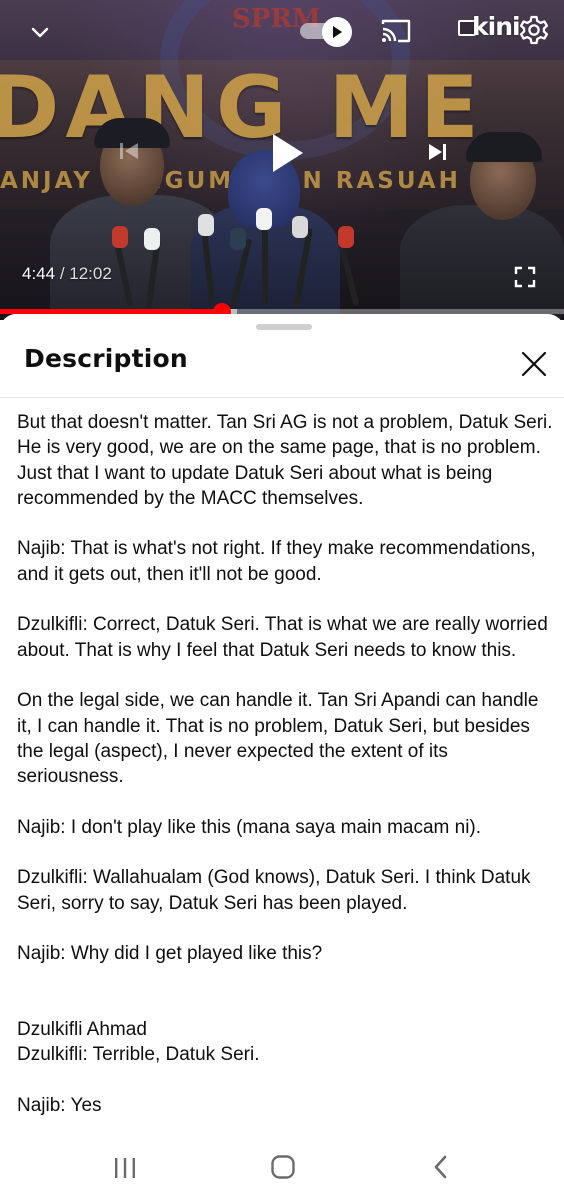 This screenshot has width=564, height=1200. I want to click on backdrop-banner-text: DANG ME, so click(242, 108).